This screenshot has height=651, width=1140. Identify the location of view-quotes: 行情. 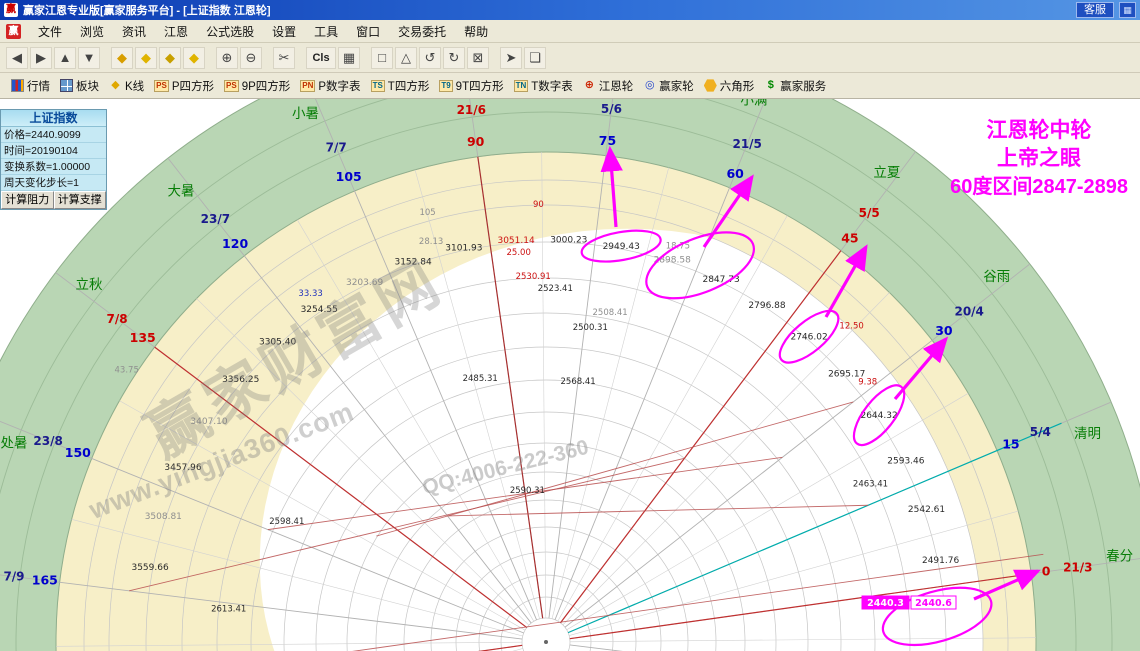
(30, 86).